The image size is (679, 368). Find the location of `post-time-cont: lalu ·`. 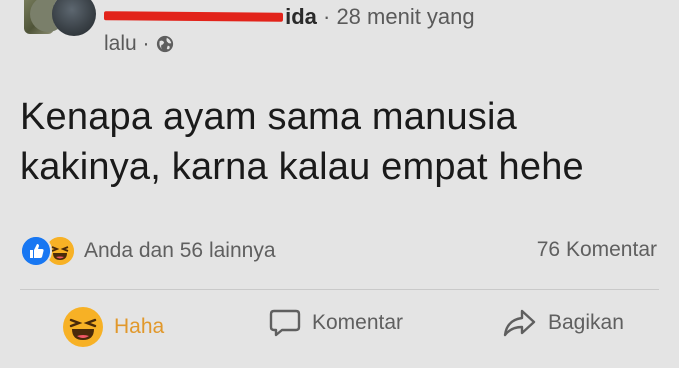

post-time-cont: lalu · is located at coordinates (139, 44).